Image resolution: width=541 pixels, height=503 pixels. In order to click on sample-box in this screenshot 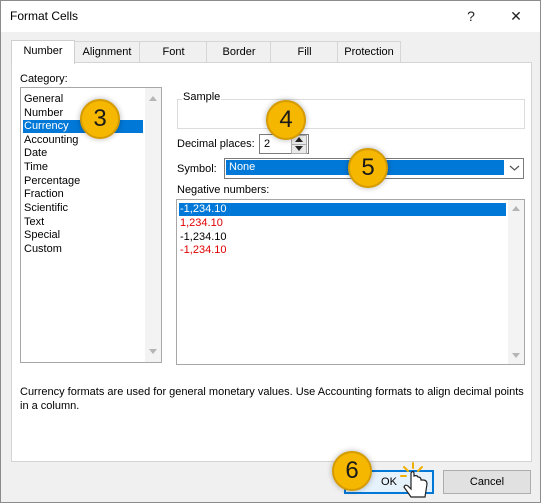, I will do `click(351, 114)`.